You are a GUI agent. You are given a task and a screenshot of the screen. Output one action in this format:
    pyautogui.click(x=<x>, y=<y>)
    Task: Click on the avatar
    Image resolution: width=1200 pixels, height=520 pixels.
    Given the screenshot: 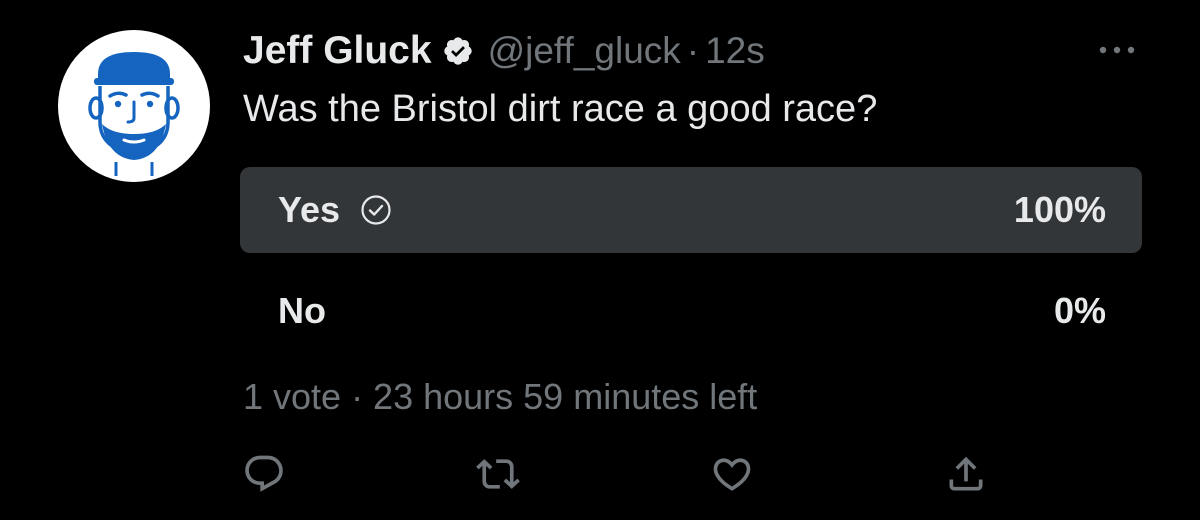 What is the action you would take?
    pyautogui.click(x=134, y=106)
    